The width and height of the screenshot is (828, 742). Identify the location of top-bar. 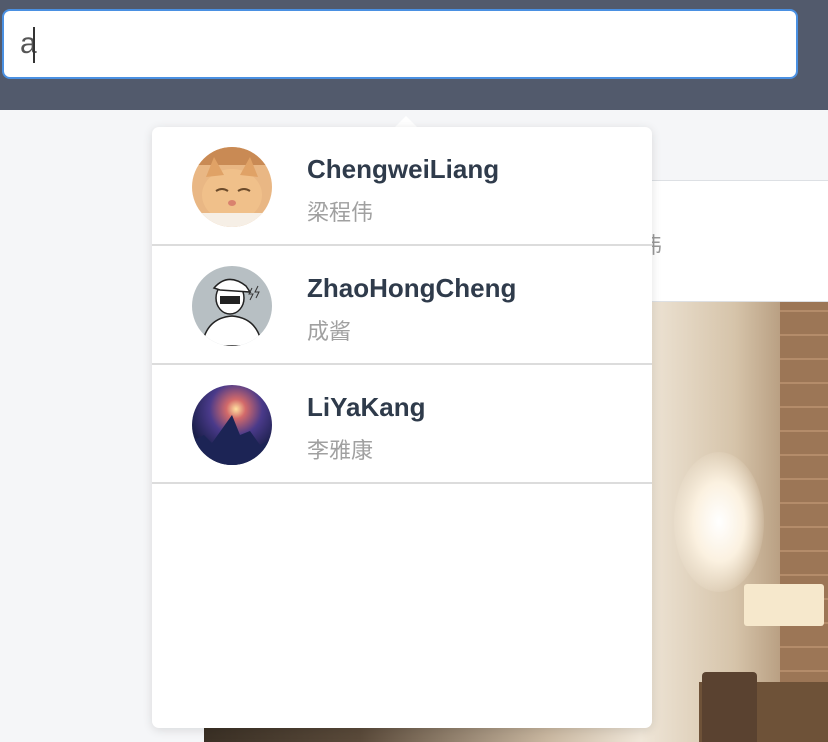
(414, 55).